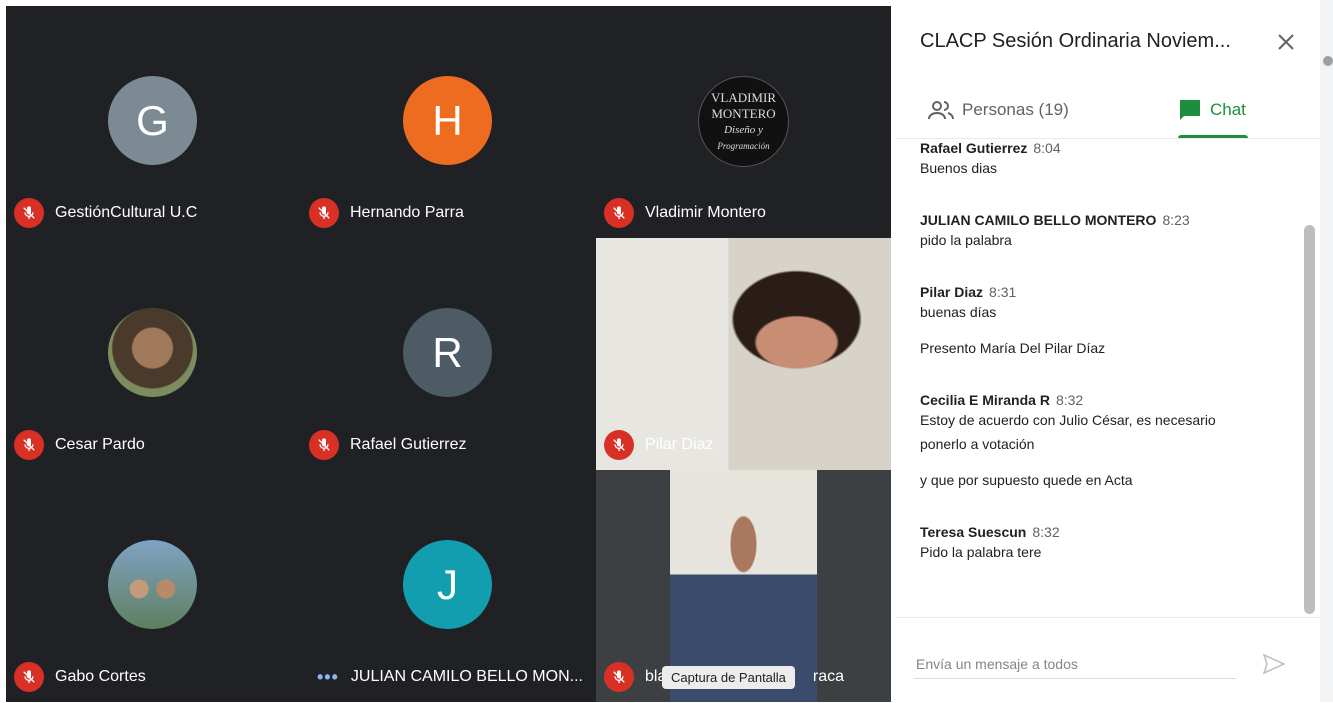 The image size is (1333, 703). I want to click on message-header: Pilar Diaz 8:31, so click(1100, 292).